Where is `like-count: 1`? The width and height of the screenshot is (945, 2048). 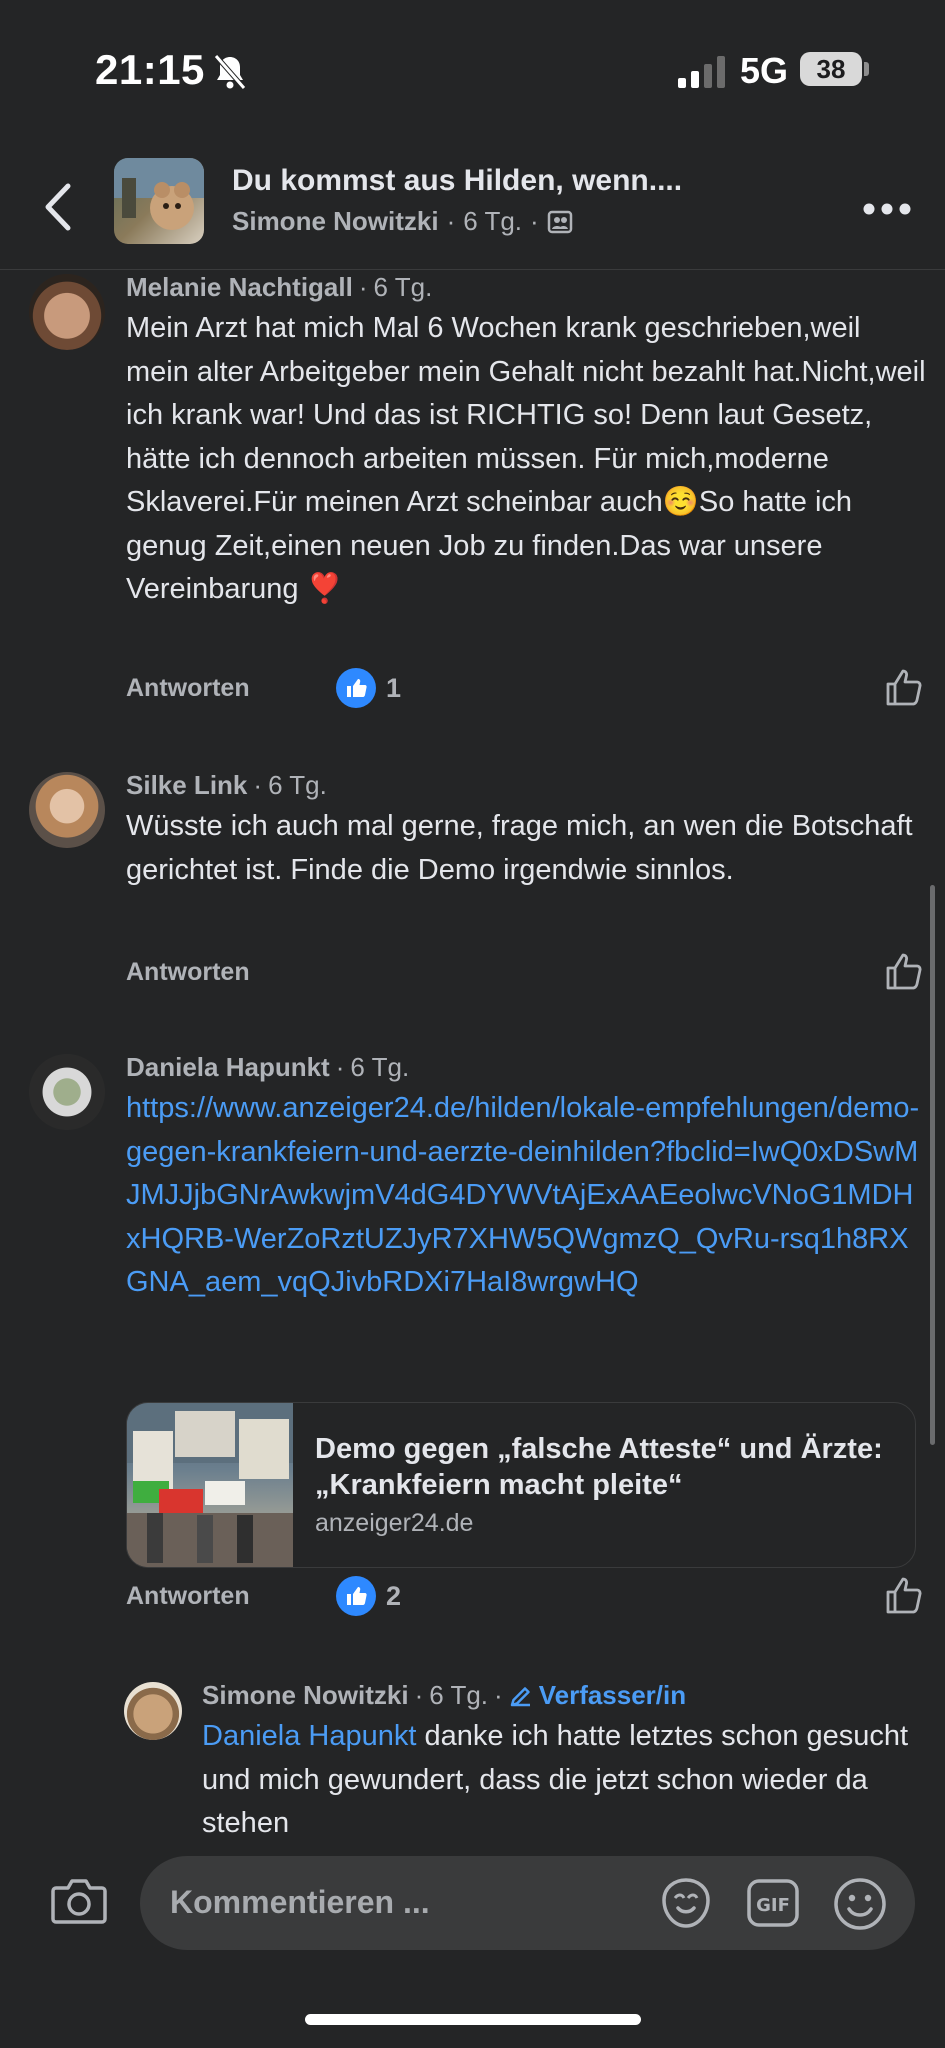
like-count: 1 is located at coordinates (394, 687).